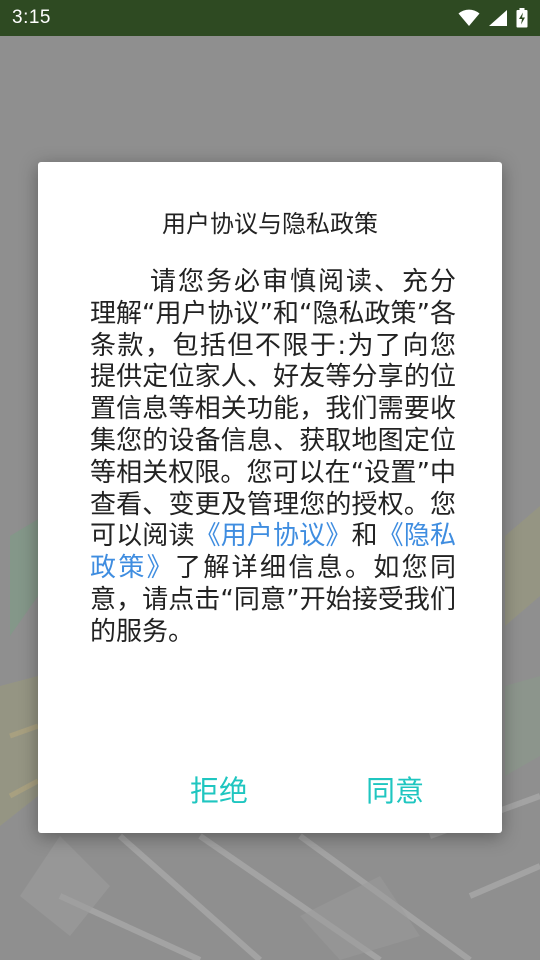 This screenshot has height=960, width=540. Describe the element at coordinates (270, 791) in the screenshot. I see `dialog-actions: 拒绝 同意` at that location.